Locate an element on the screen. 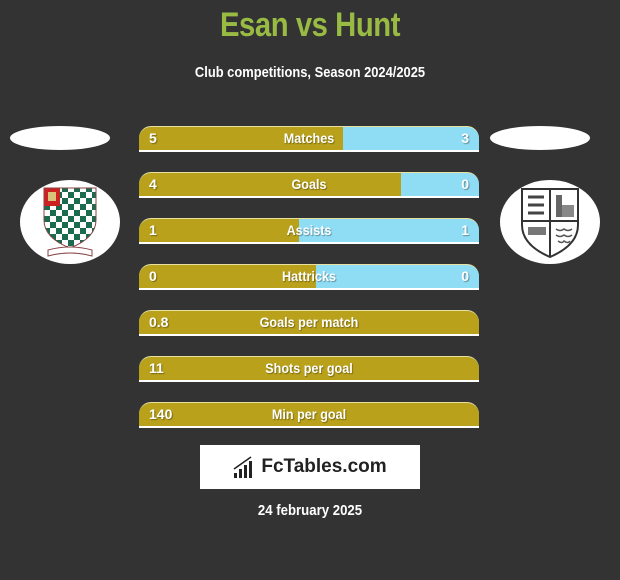 This screenshot has height=580, width=620. stat-label: Matches is located at coordinates (309, 138).